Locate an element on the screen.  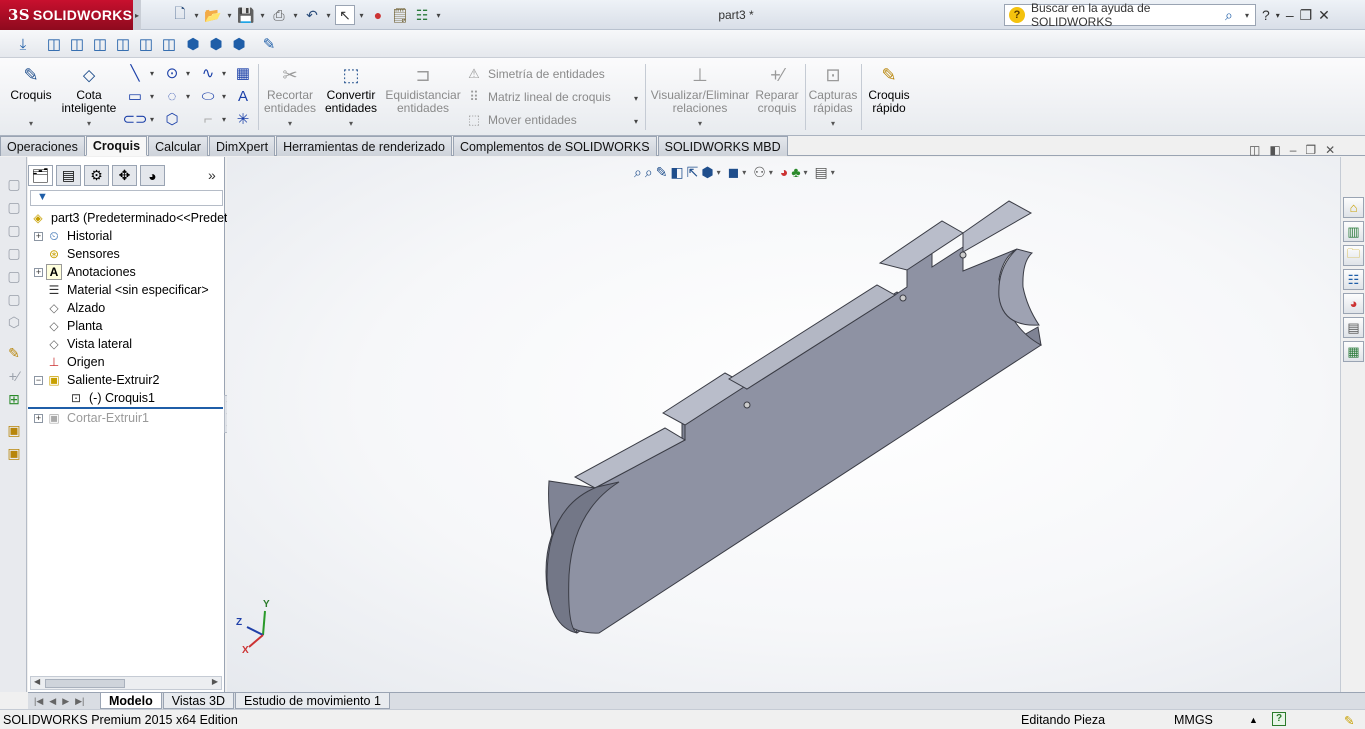
units-dropdown-icon: ▲ is located at coordinates (1253, 720).